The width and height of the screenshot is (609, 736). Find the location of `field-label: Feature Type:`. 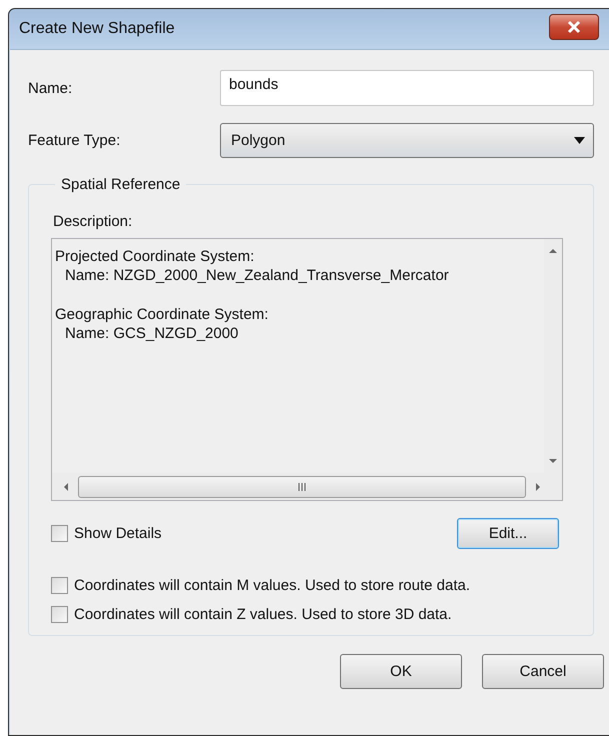

field-label: Feature Type: is located at coordinates (75, 140).